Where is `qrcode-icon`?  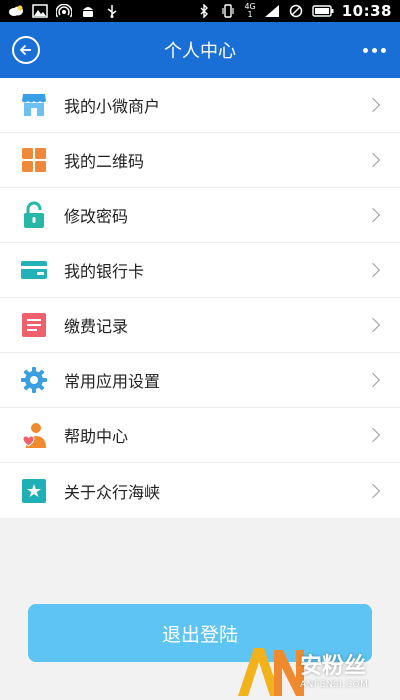
qrcode-icon is located at coordinates (34, 160).